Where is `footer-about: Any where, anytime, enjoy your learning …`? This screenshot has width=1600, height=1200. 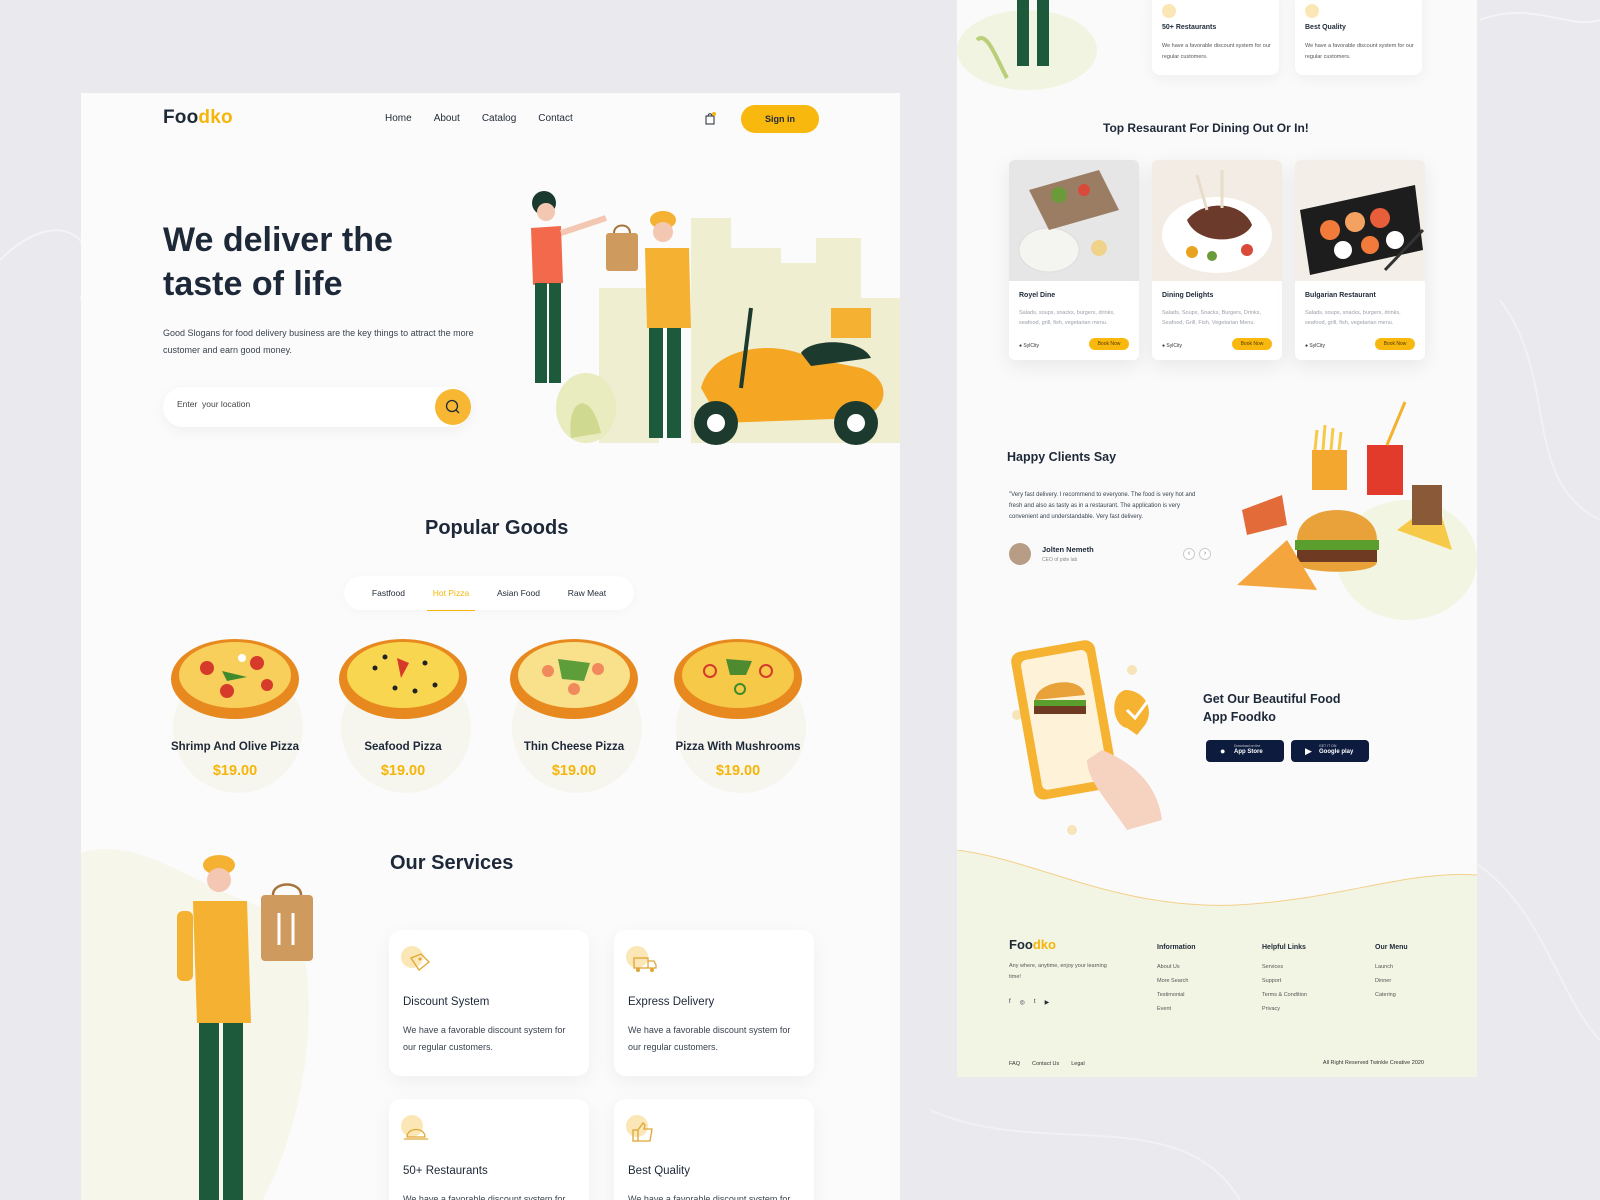 footer-about: Any where, anytime, enjoy your learning … is located at coordinates (1058, 971).